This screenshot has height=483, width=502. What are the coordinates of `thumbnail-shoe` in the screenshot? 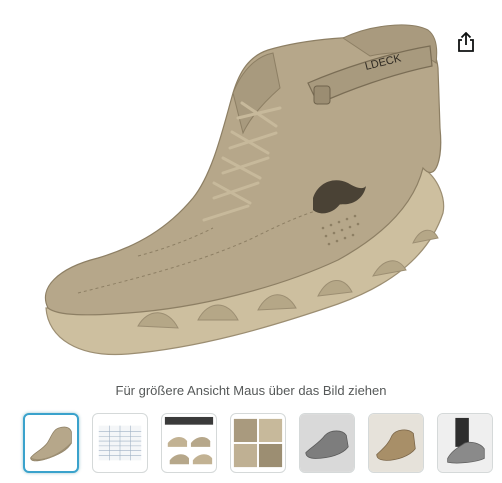 It's located at (51, 443).